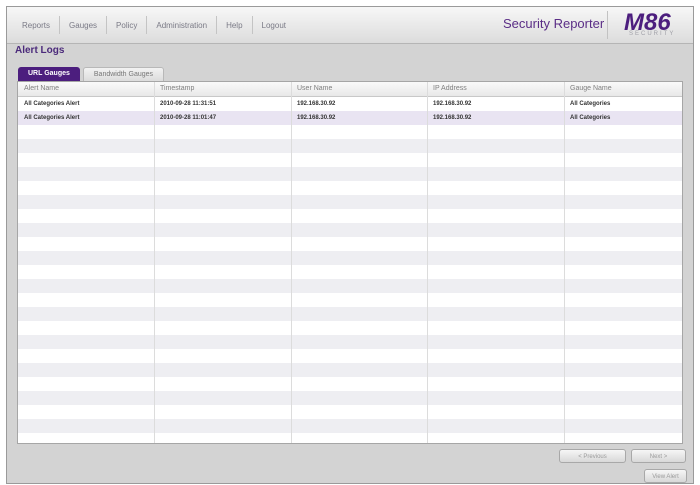  Describe the element at coordinates (234, 25) in the screenshot. I see `menu-help: Help` at that location.